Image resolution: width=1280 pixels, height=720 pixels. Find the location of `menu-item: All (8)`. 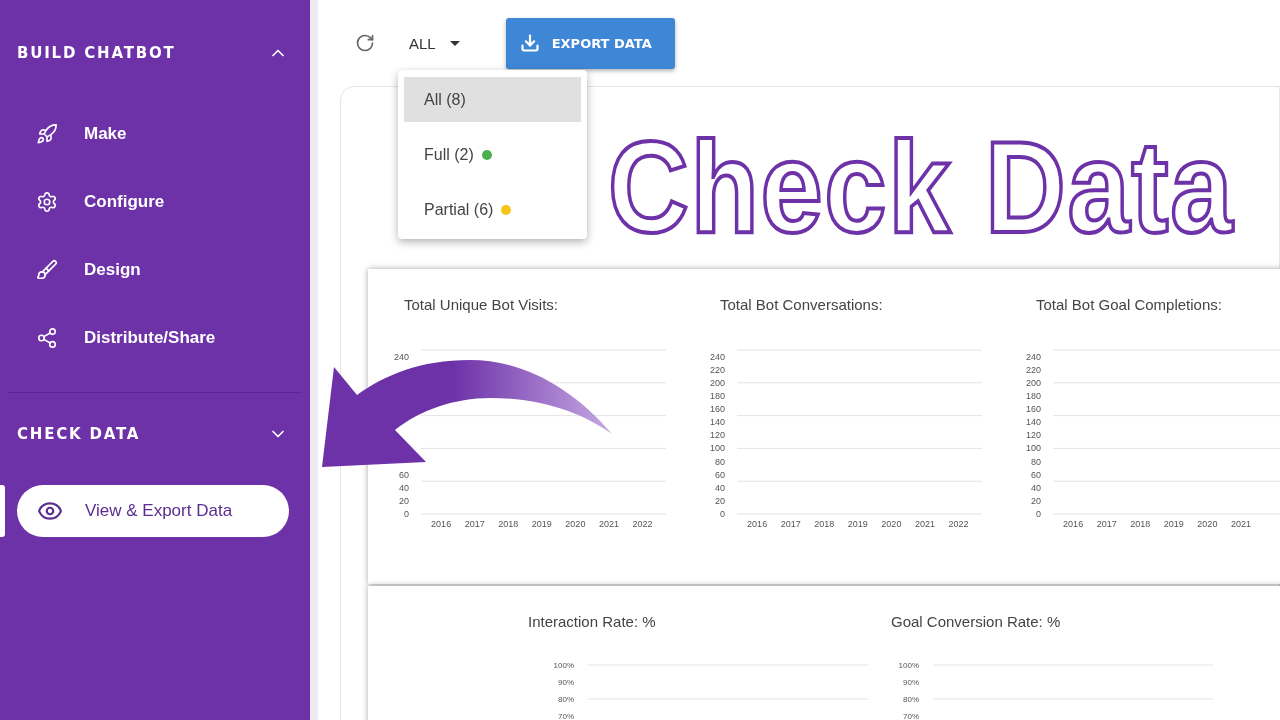

menu-item: All (8) is located at coordinates (492, 99).